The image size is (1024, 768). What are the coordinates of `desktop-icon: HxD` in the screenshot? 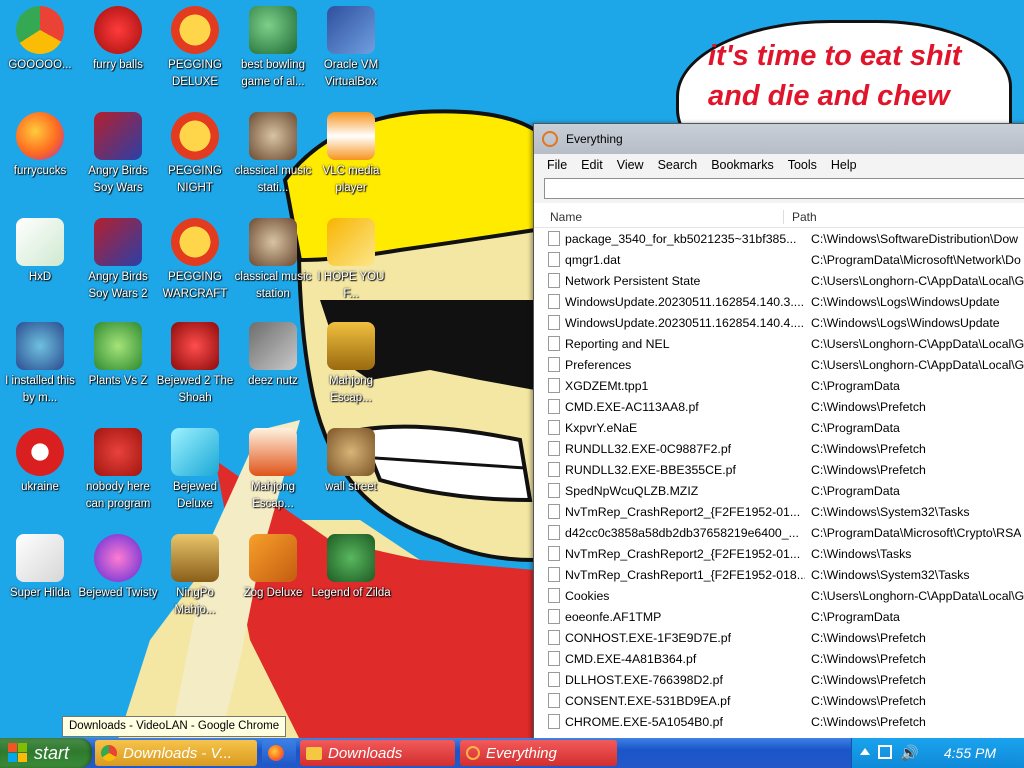 It's located at (40, 252).